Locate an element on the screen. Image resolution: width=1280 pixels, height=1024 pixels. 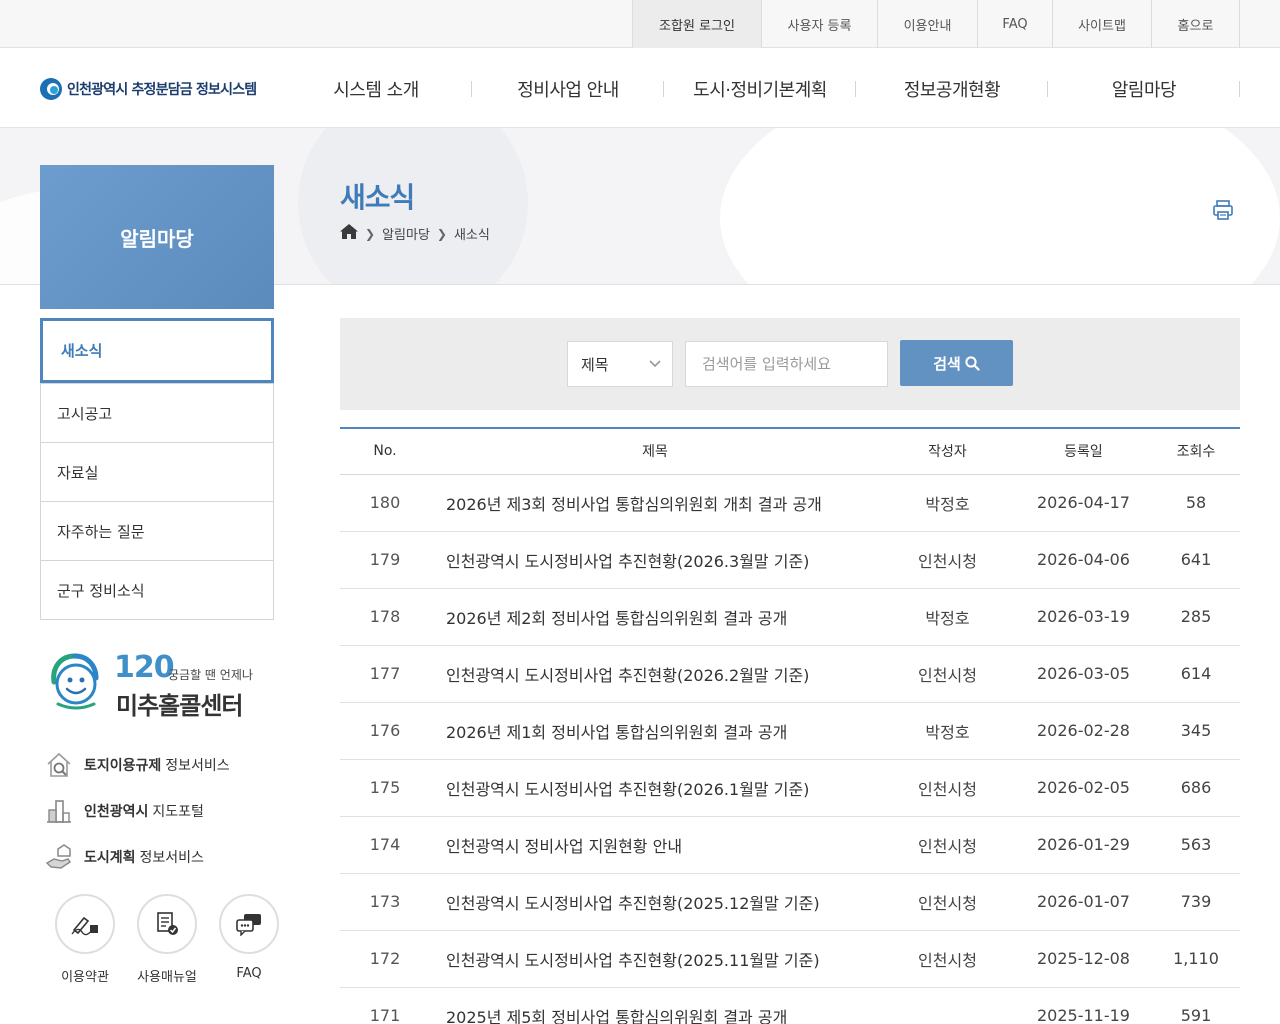
side-menu-item-faq: 자주하는 질문 is located at coordinates (157, 530).